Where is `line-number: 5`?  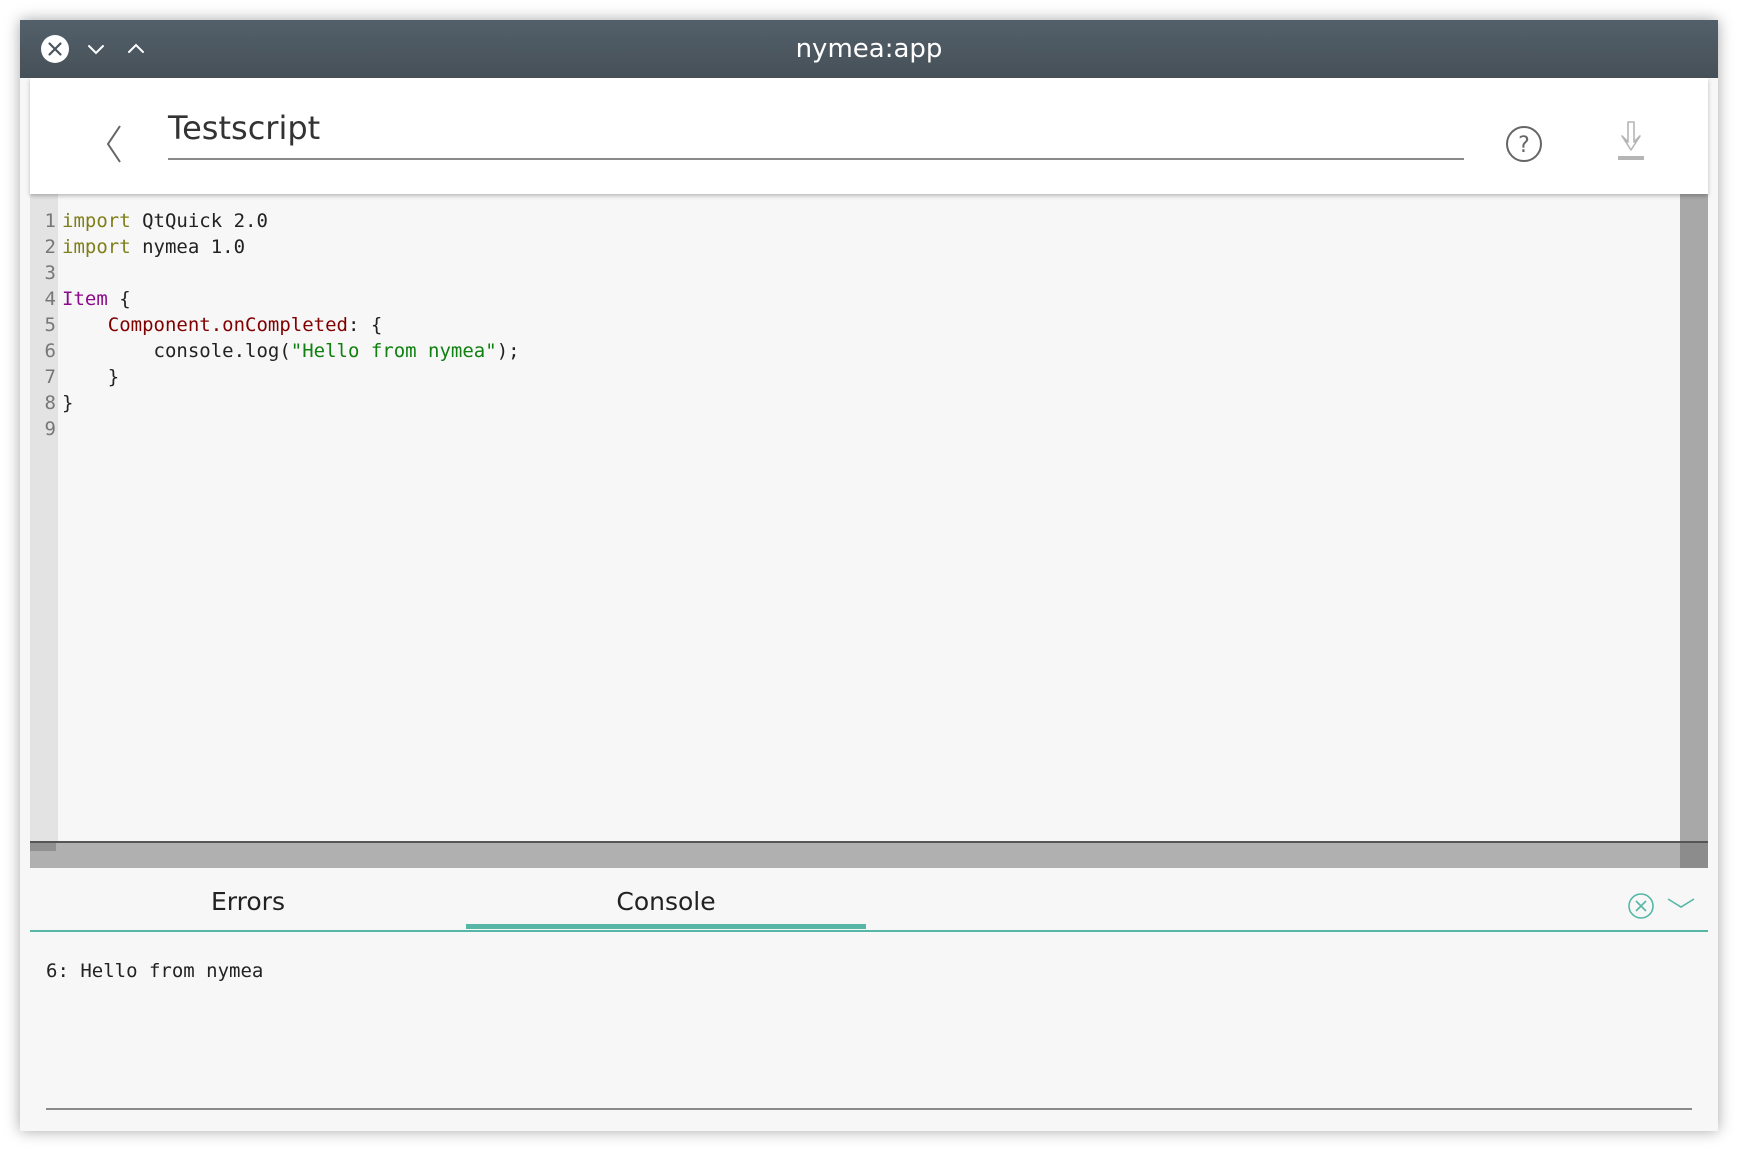 line-number: 5 is located at coordinates (50, 325).